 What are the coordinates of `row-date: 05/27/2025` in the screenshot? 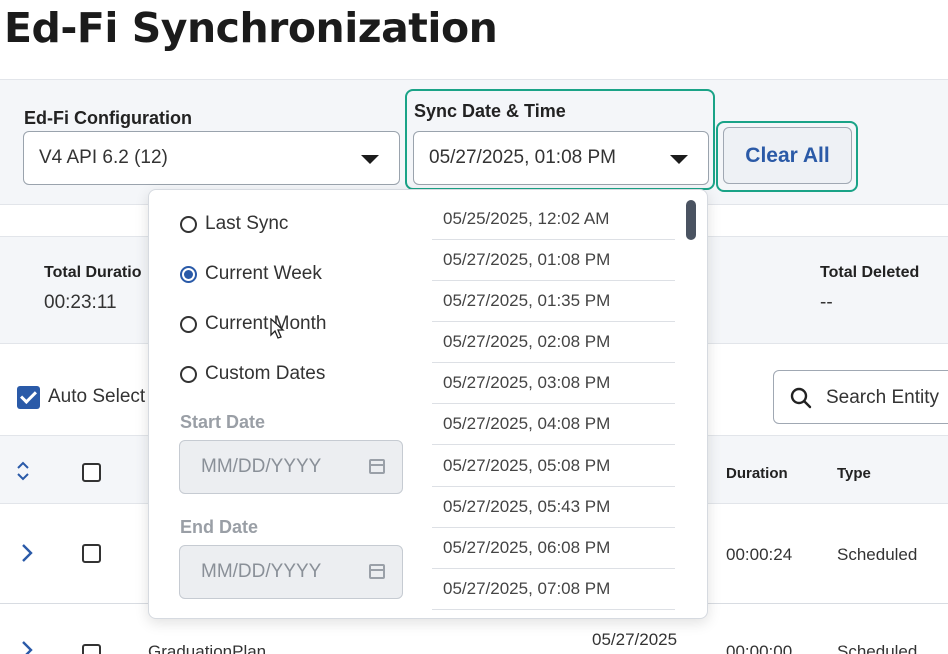 It's located at (635, 639).